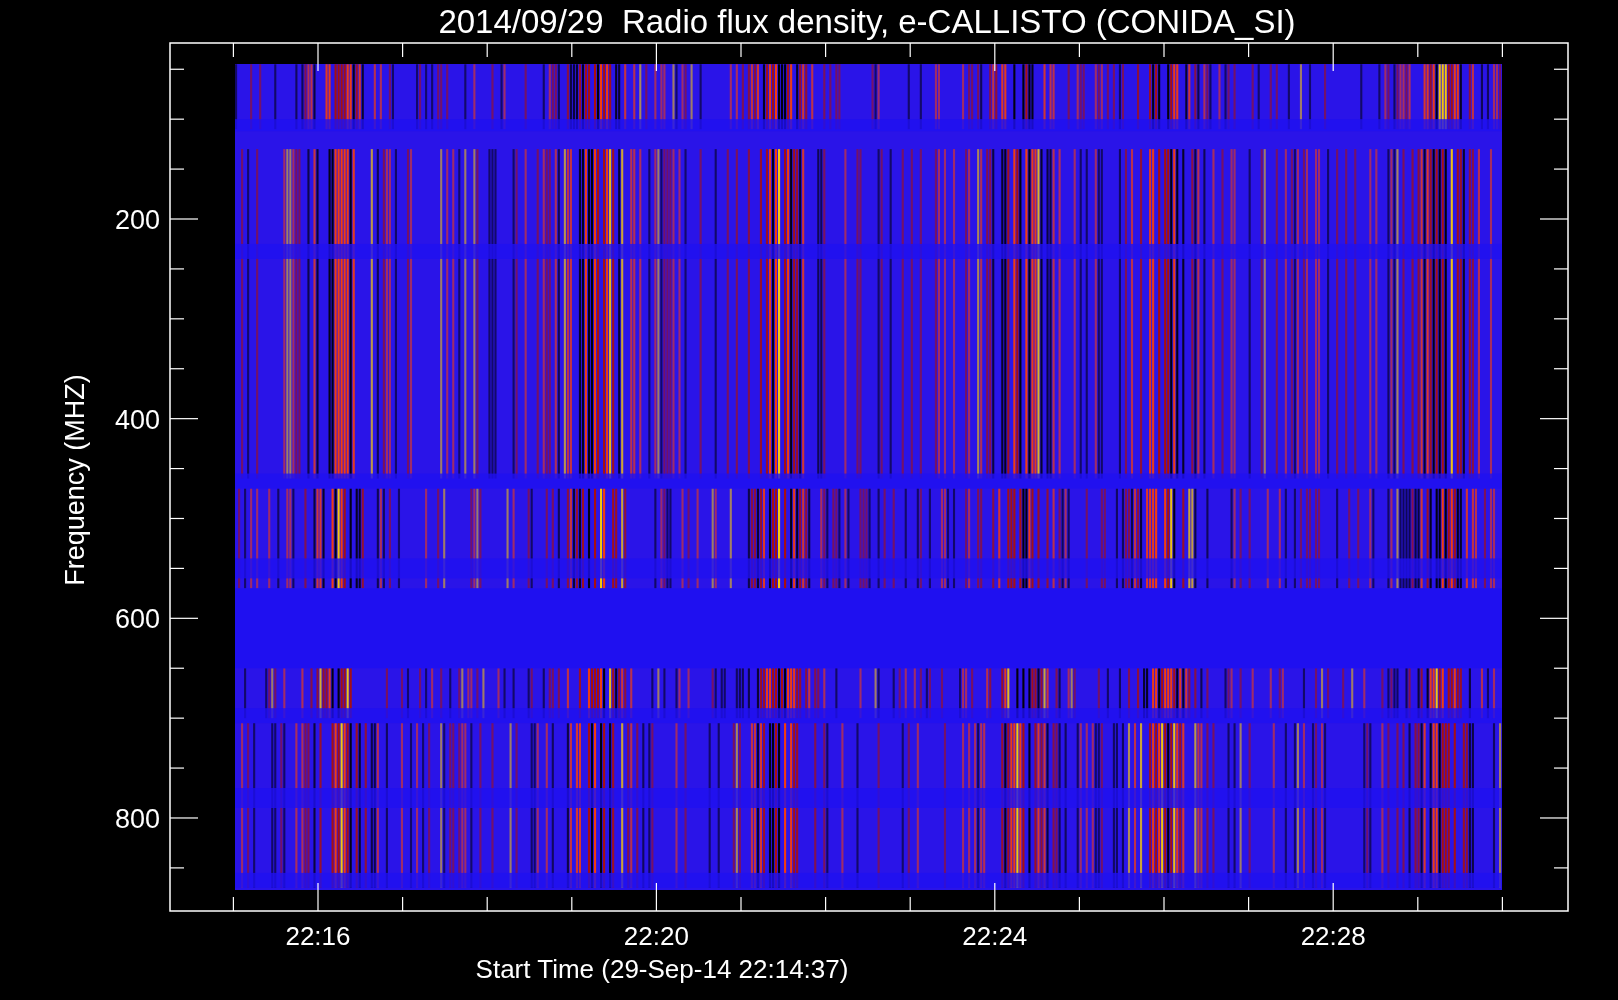  Describe the element at coordinates (662, 969) in the screenshot. I see `x-axis-label: Start Time (29-Sep-14 22:14:37)` at that location.